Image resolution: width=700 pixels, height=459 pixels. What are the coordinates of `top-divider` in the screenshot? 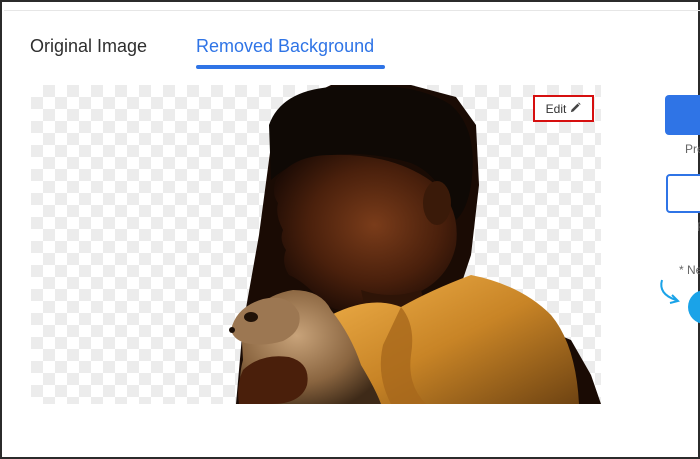 It's located at (352, 10).